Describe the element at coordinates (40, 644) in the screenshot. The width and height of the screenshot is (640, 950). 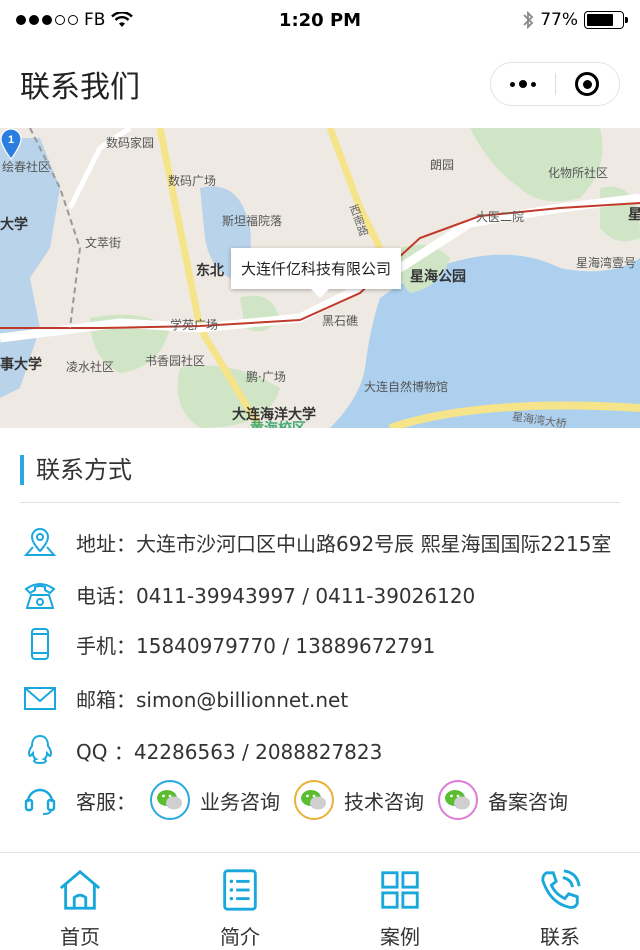
I see `mobile-phone-icon` at that location.